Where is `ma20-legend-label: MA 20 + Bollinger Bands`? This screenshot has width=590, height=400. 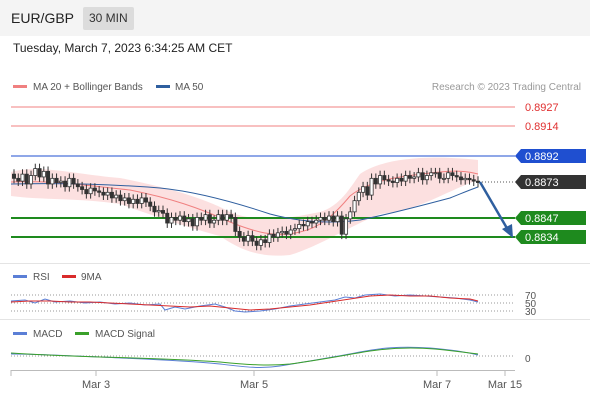 ma20-legend-label: MA 20 + Bollinger Bands is located at coordinates (88, 87).